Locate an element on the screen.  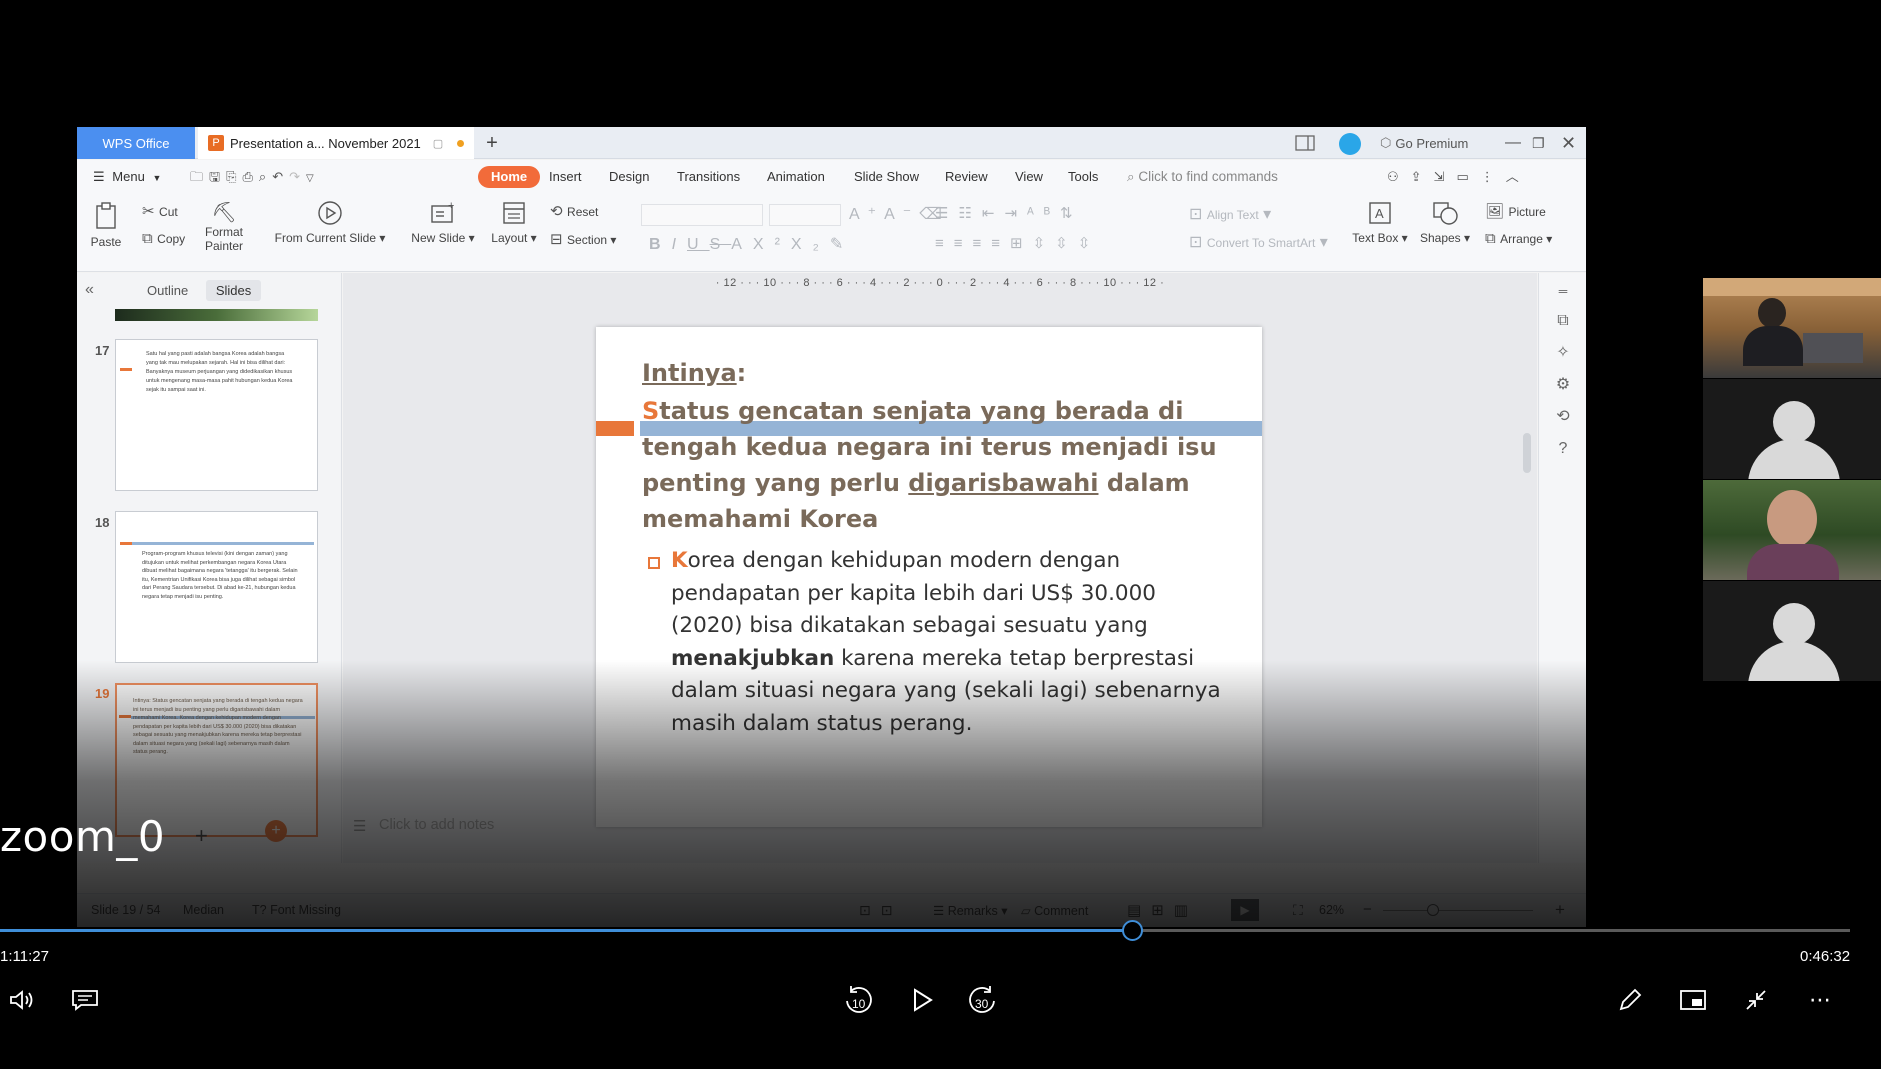
shapes-button: Shapes ▾ is located at coordinates (1445, 222).